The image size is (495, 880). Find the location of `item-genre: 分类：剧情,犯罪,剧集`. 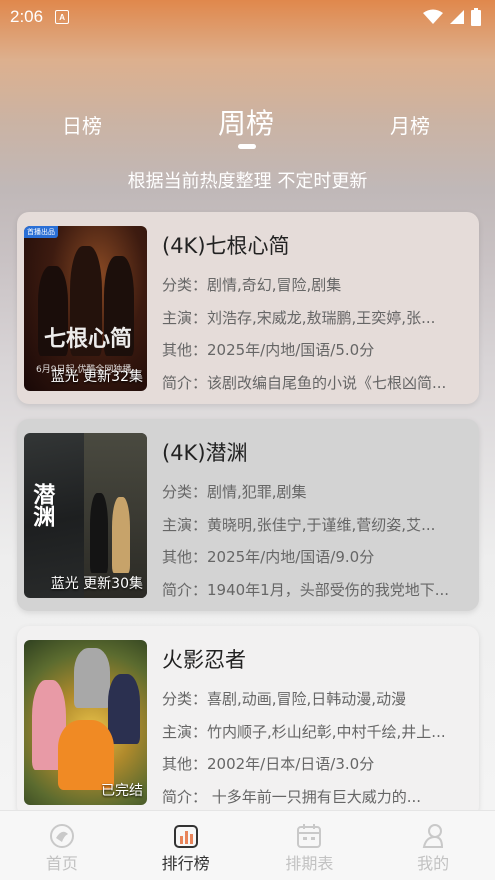

item-genre: 分类：剧情,犯罪,剧集 is located at coordinates (234, 492).